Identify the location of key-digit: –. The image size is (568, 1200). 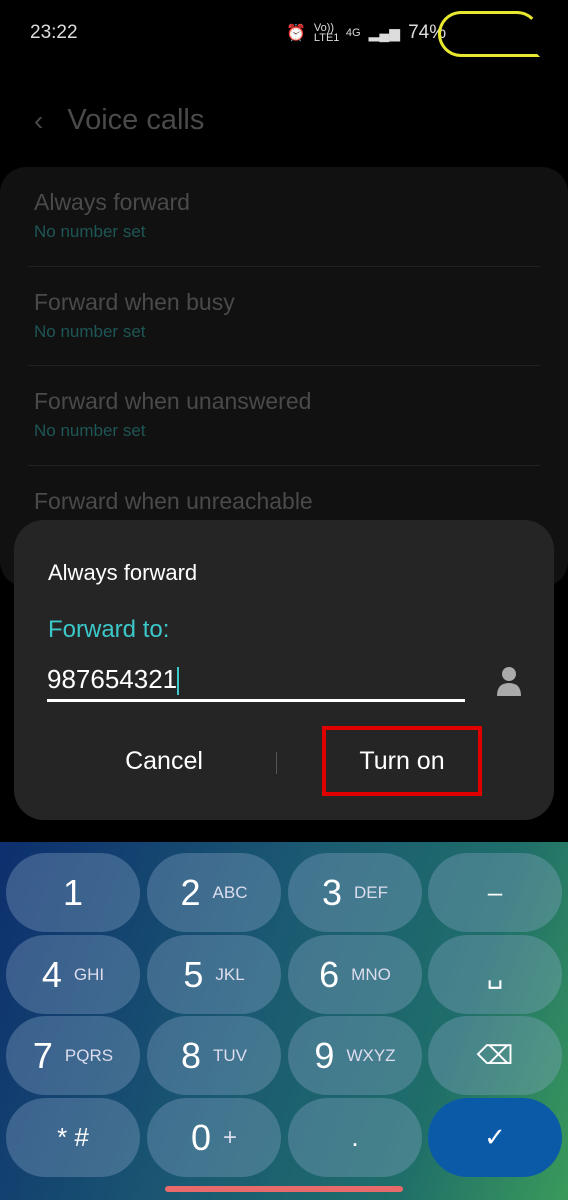
(495, 892).